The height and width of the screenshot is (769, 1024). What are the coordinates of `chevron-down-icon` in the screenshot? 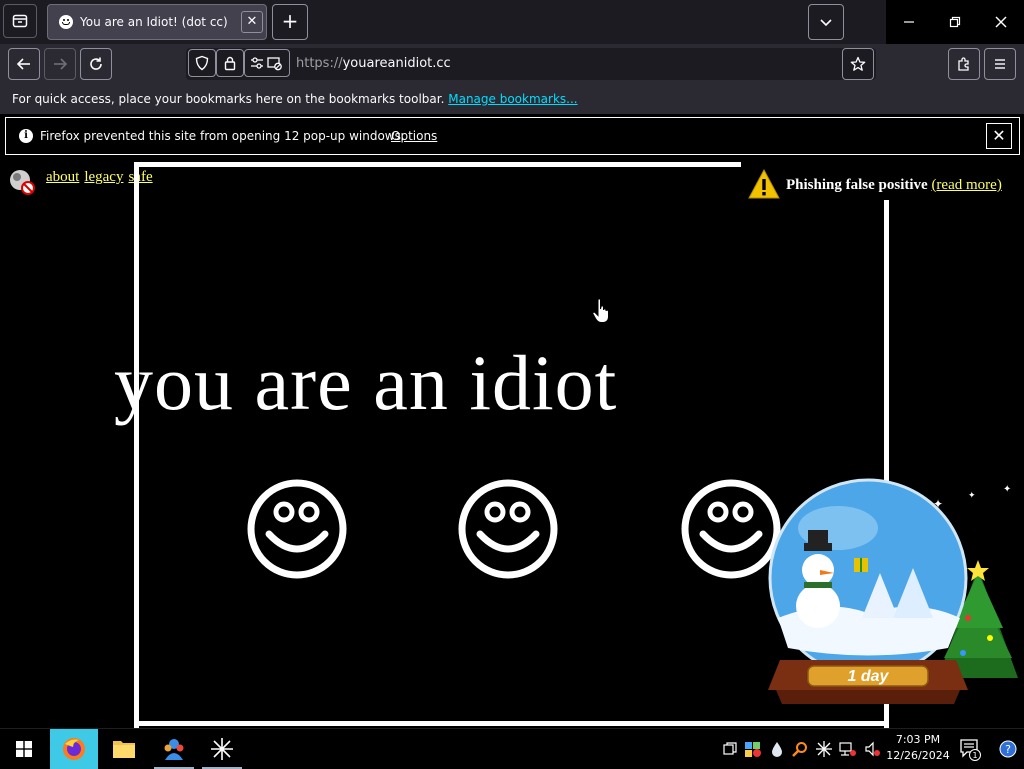 It's located at (826, 23).